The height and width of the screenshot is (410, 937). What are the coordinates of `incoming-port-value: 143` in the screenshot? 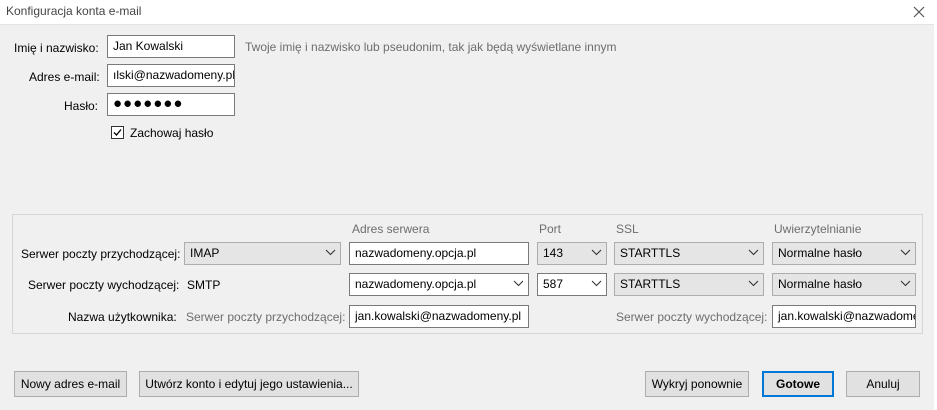 It's located at (553, 253).